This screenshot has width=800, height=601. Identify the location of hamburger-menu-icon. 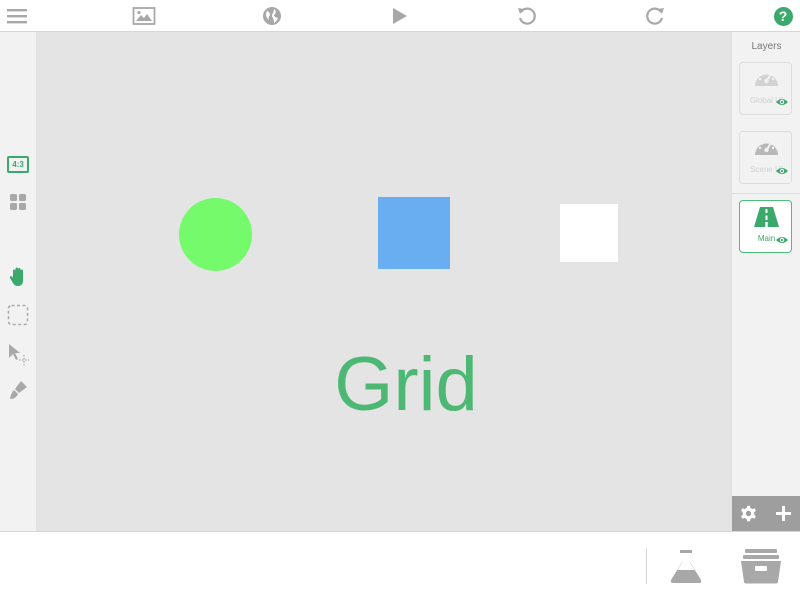
(17, 16).